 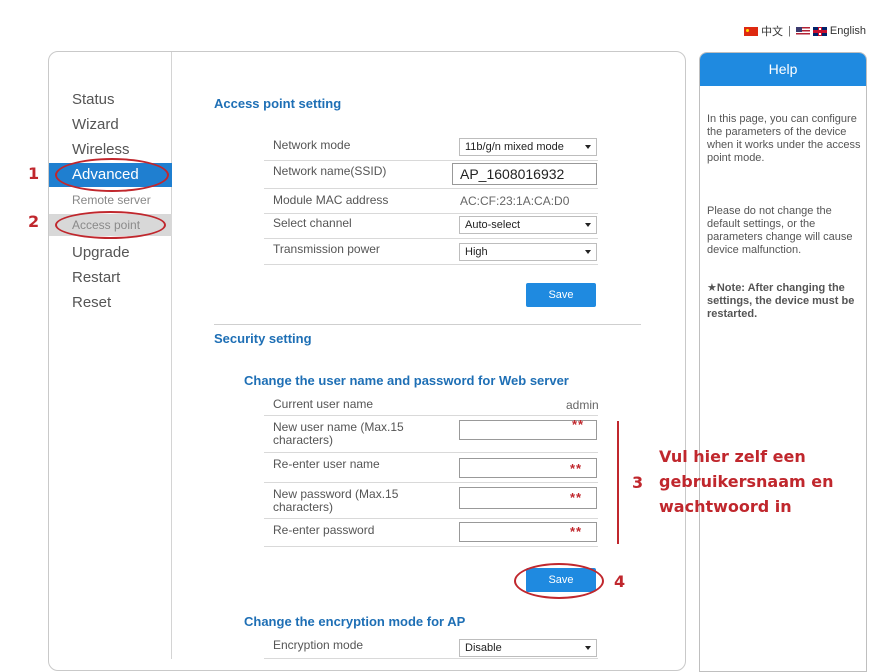 I want to click on annotation-ellipse-advanced, so click(x=112, y=175).